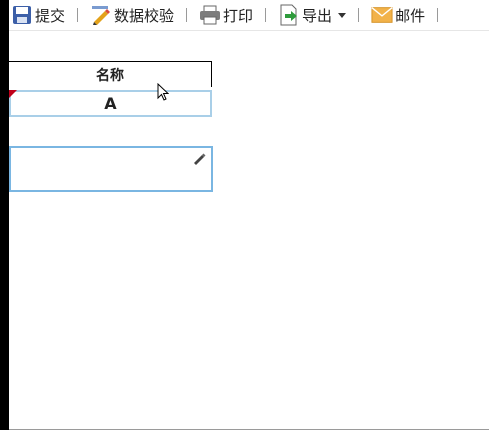 This screenshot has height=430, width=489. I want to click on mail-label: 邮件, so click(410, 15).